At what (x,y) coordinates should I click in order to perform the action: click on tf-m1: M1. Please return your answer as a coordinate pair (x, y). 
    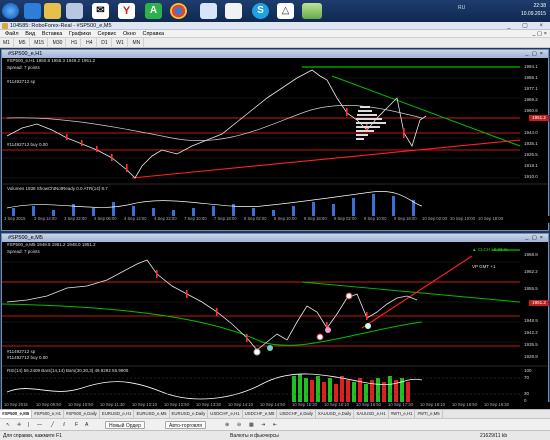
    Looking at the image, I should click on (7, 43).